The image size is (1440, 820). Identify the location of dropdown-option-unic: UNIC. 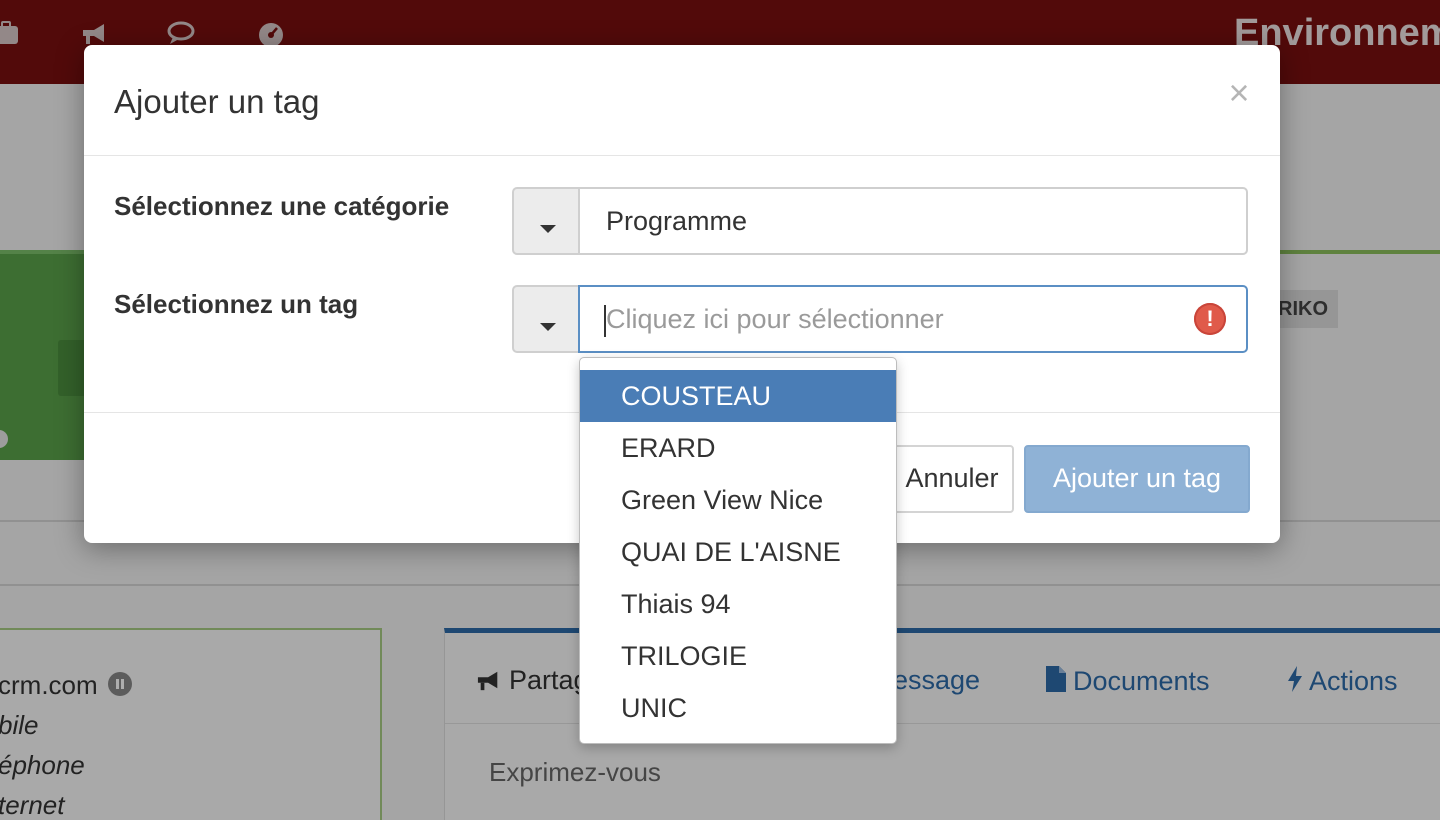
(738, 708).